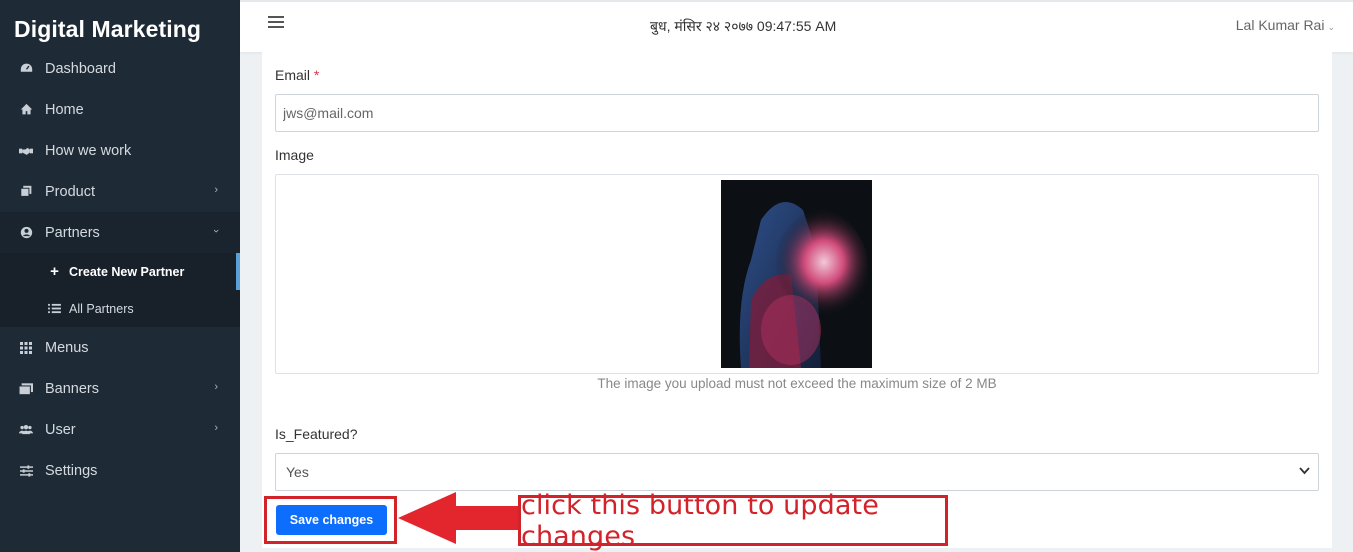 This screenshot has width=1353, height=552. I want to click on is-featured-value: Yes, so click(297, 472).